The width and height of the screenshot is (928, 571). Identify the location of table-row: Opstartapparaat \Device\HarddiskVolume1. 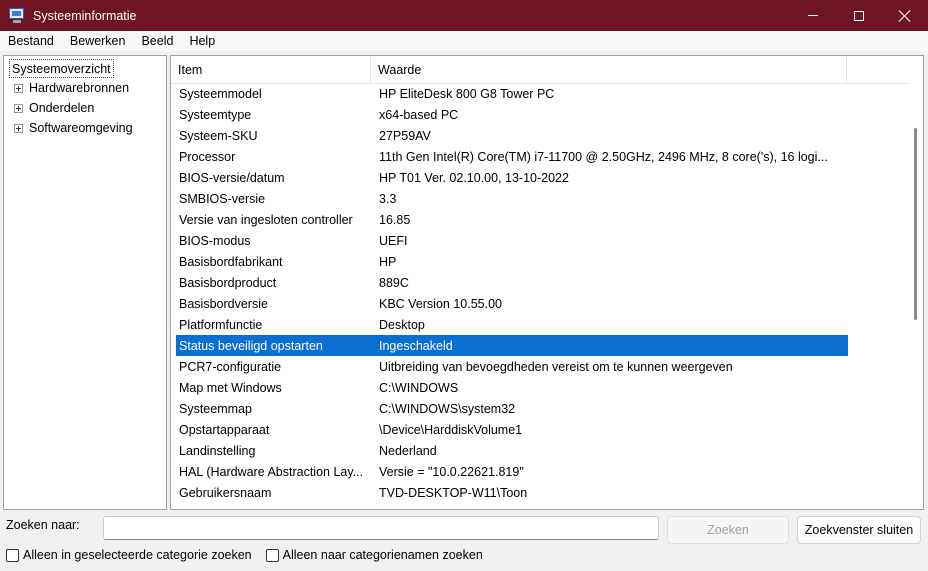
(512, 429).